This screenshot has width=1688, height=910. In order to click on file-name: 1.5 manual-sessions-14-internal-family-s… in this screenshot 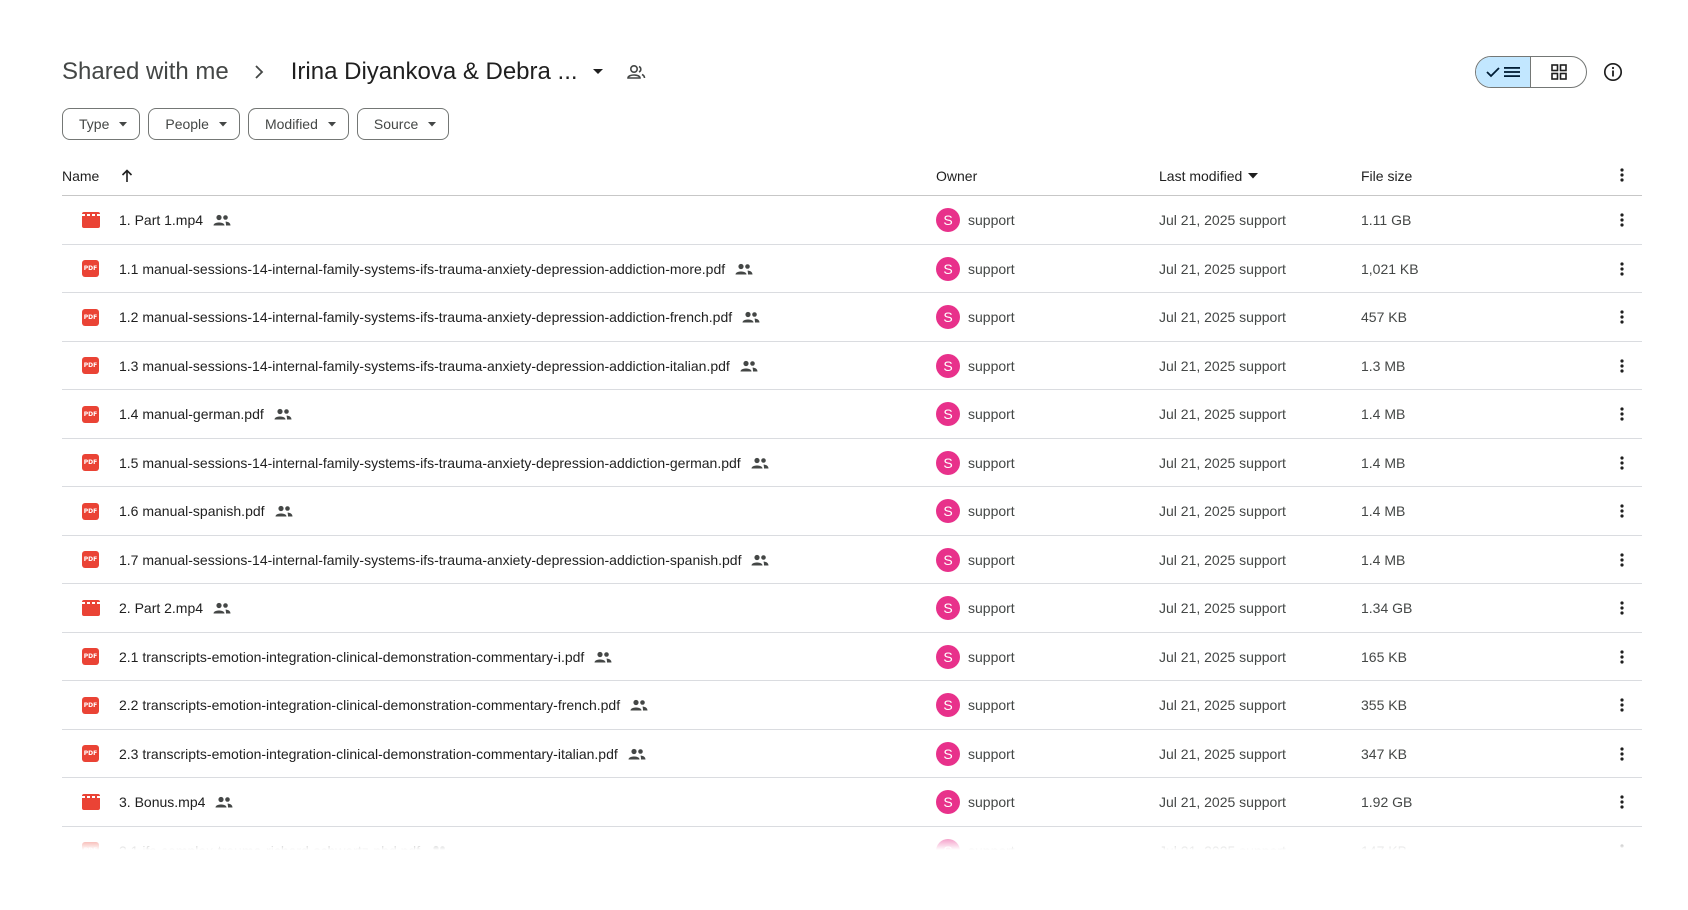, I will do `click(430, 463)`.